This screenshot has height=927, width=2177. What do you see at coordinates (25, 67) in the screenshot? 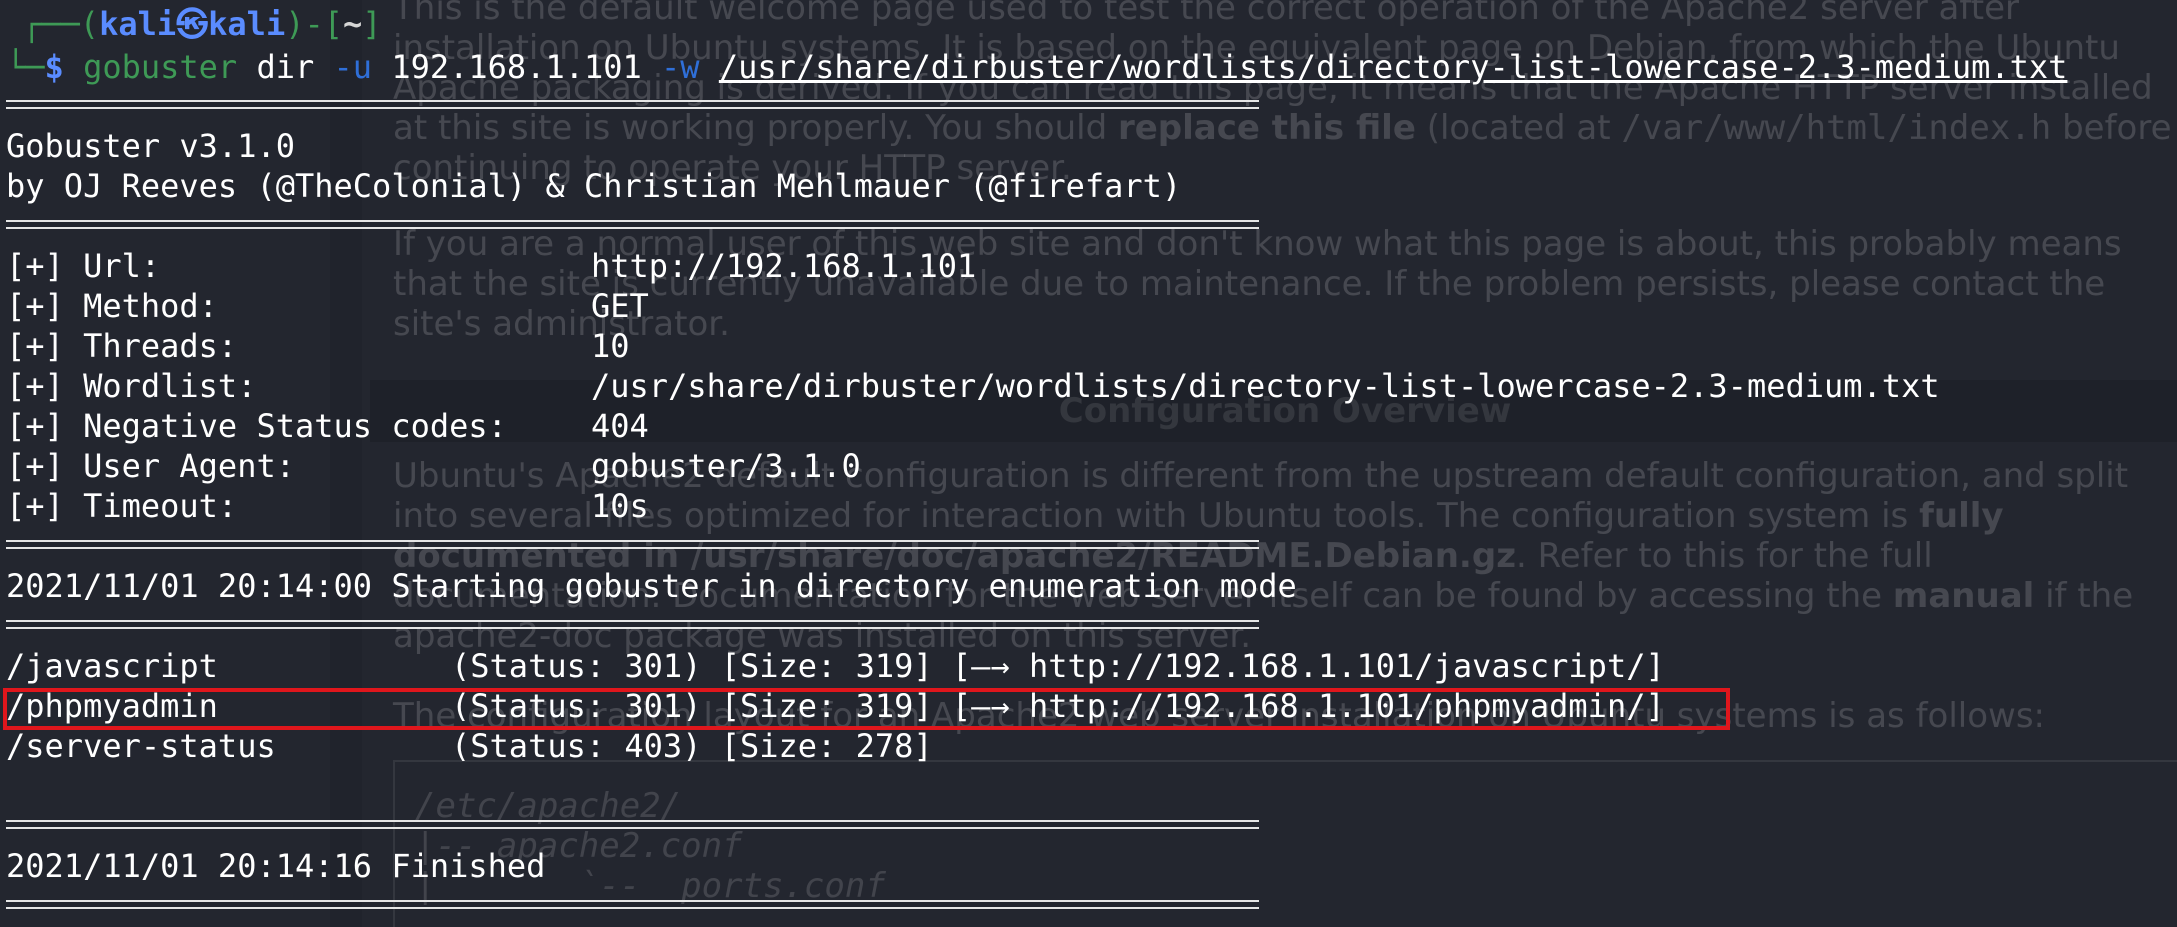
I see `prompt-corner-glyph: └─` at bounding box center [25, 67].